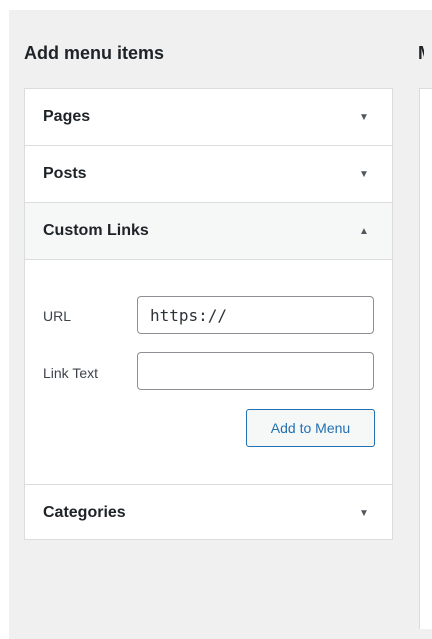 The height and width of the screenshot is (639, 432). What do you see at coordinates (84, 512) in the screenshot?
I see `section-categories-title: Categories` at bounding box center [84, 512].